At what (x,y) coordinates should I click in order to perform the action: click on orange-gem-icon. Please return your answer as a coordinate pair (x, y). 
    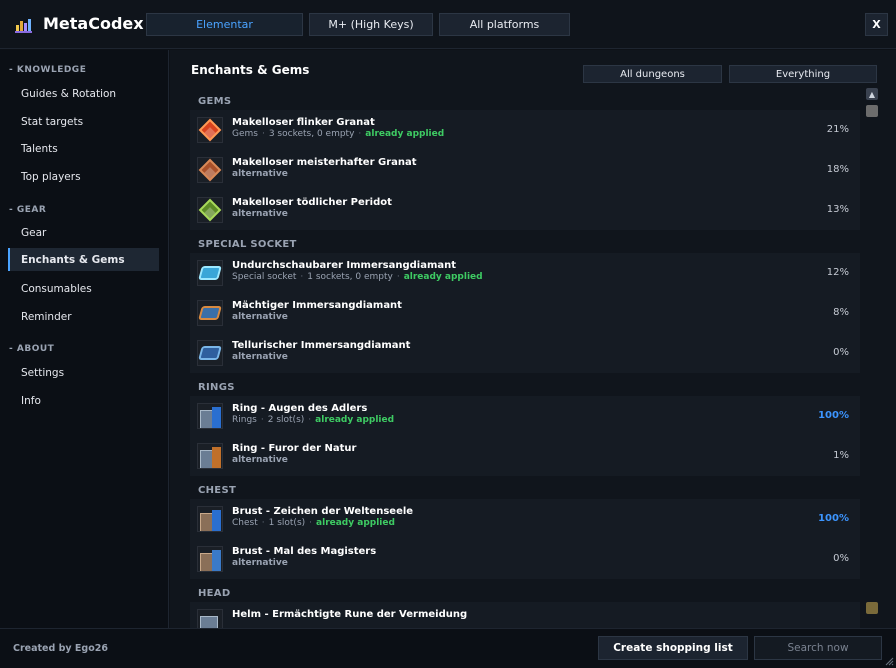
    Looking at the image, I should click on (210, 170).